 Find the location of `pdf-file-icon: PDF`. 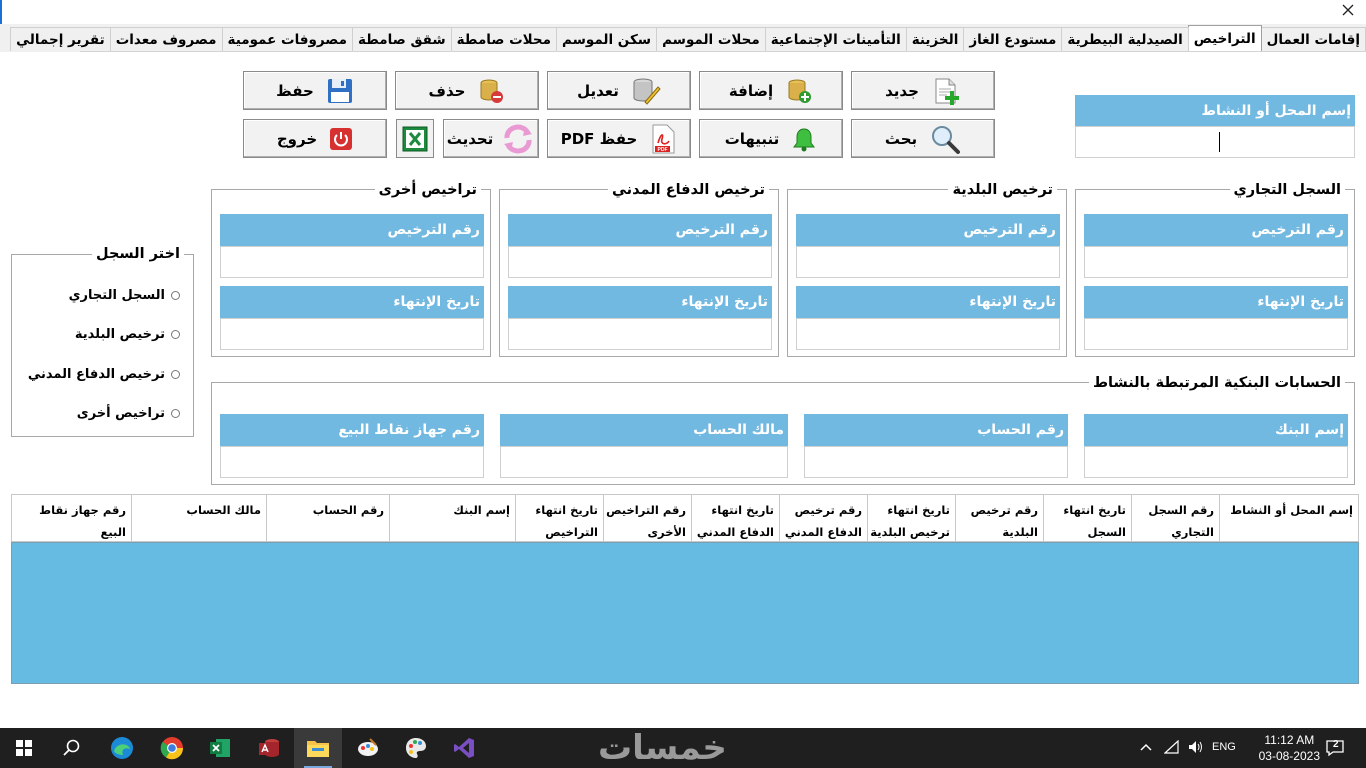

pdf-file-icon: PDF is located at coordinates (663, 138).